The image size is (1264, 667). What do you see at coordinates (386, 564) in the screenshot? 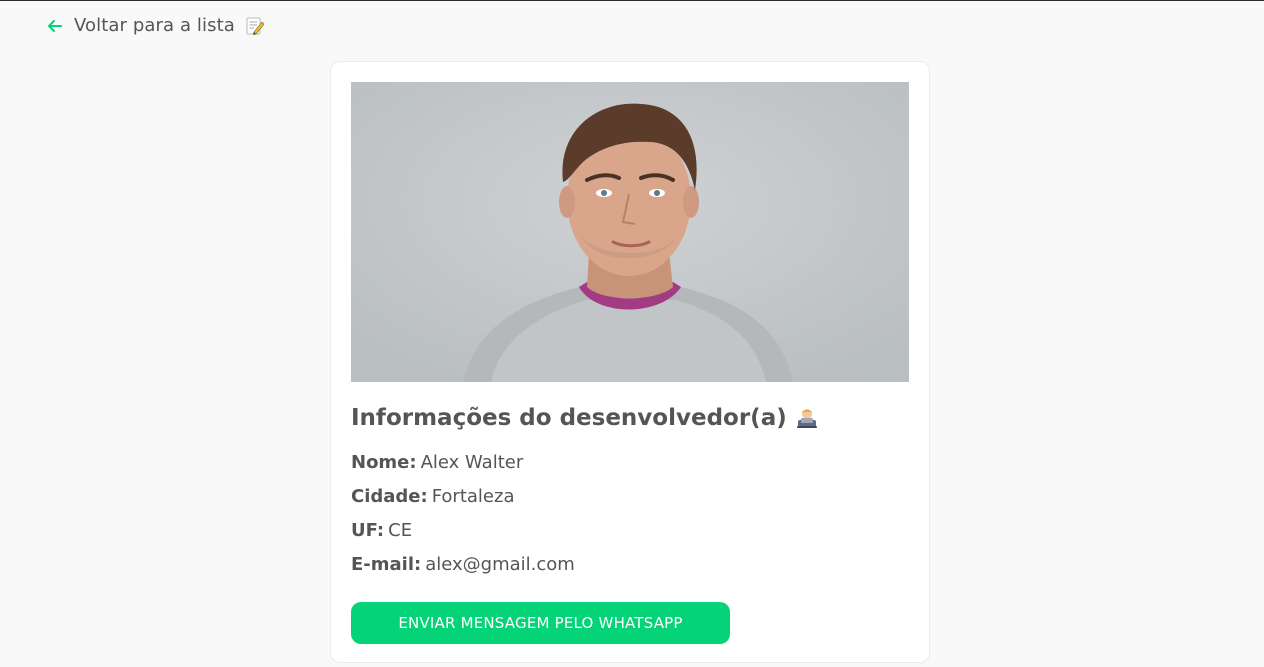
I see `email-label: E-mail:` at bounding box center [386, 564].